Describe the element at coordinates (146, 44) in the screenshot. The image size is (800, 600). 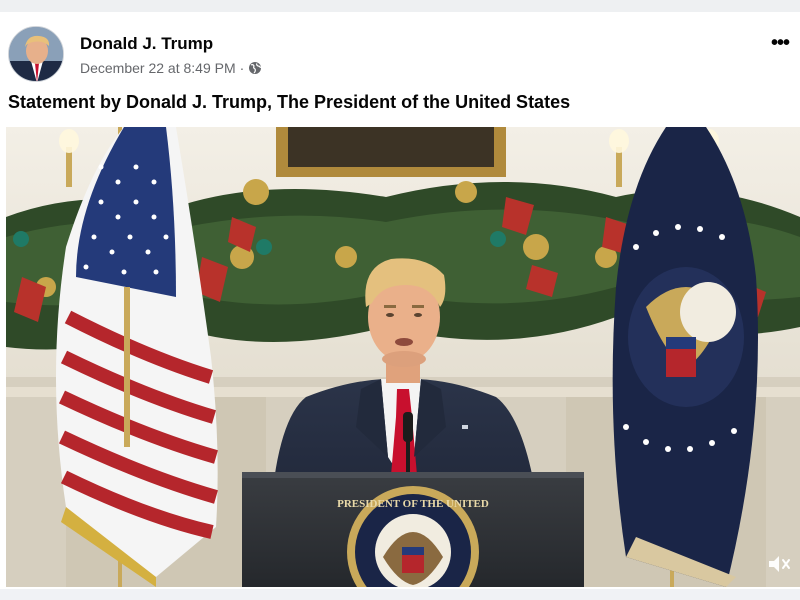
I see `author-name: Donald J. Trump` at that location.